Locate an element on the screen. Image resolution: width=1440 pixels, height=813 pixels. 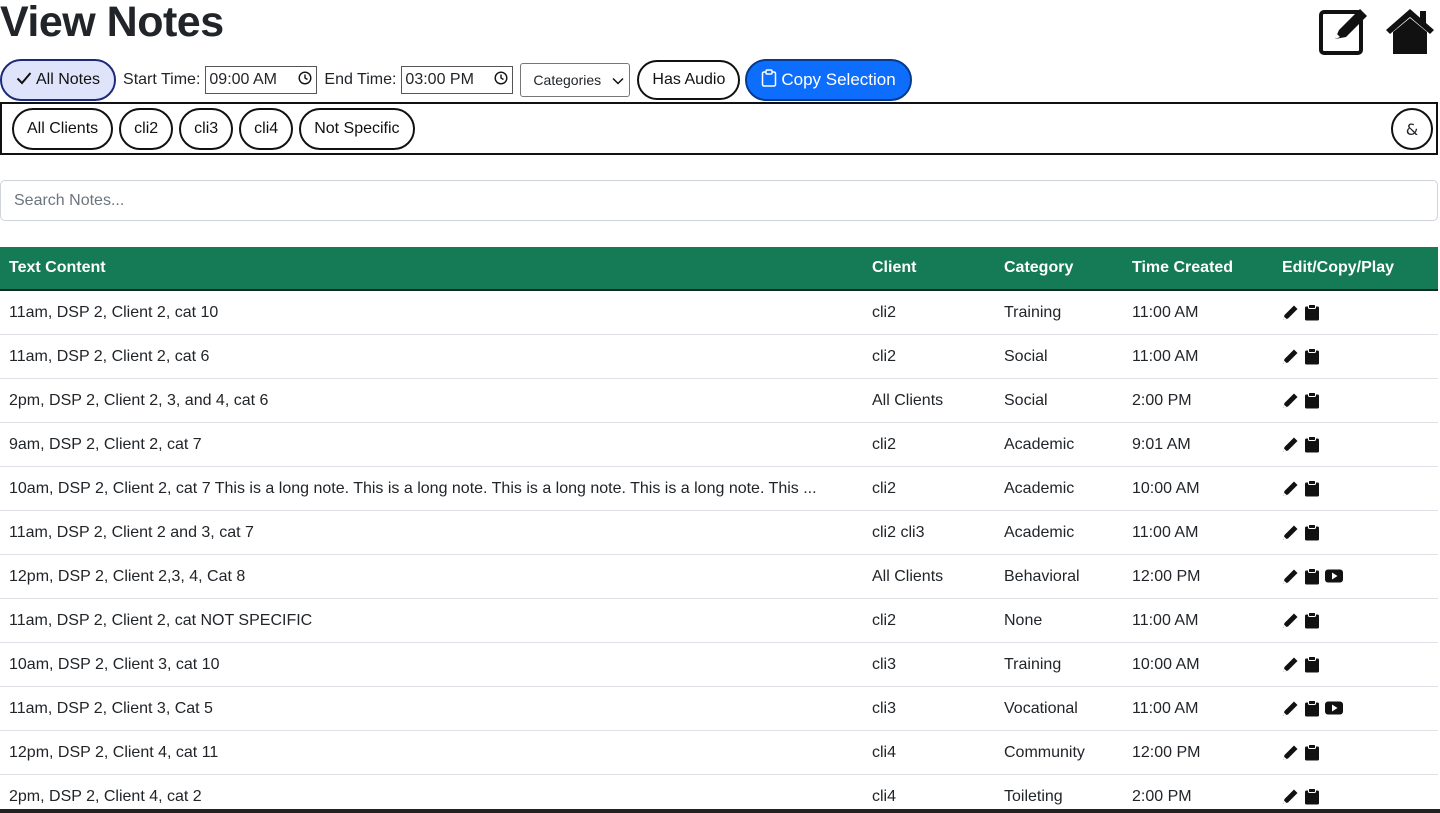
client-chip-not-specific: Not Specific is located at coordinates (357, 128).